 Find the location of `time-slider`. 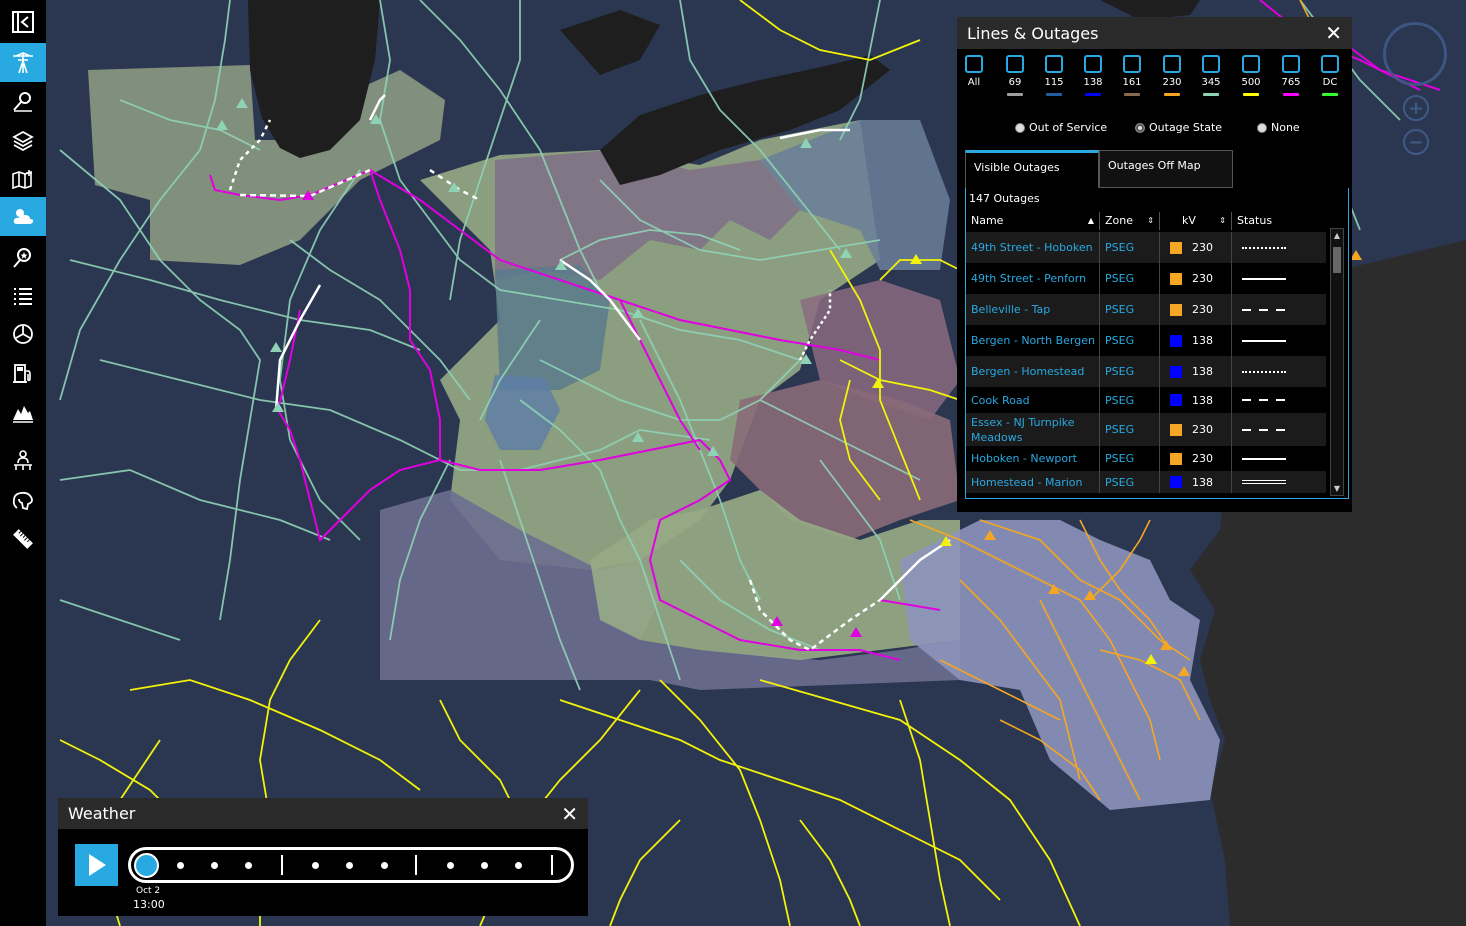

time-slider is located at coordinates (351, 865).